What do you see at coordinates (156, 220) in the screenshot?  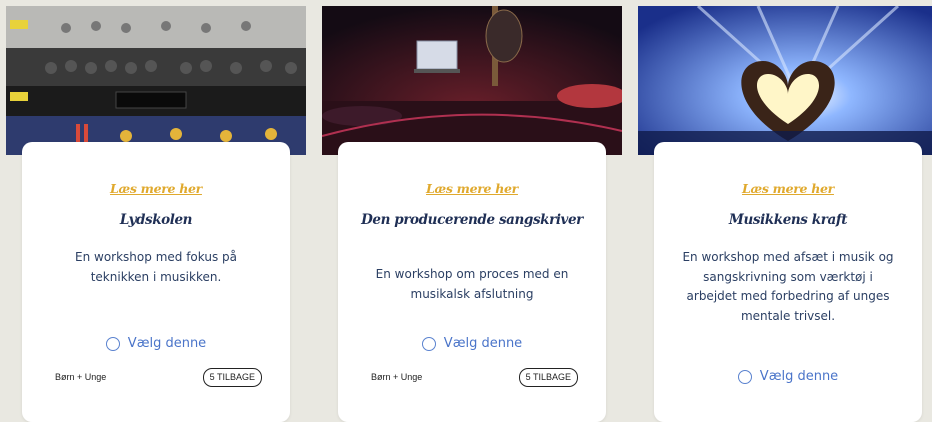 I see `card-title: Lydskolen` at bounding box center [156, 220].